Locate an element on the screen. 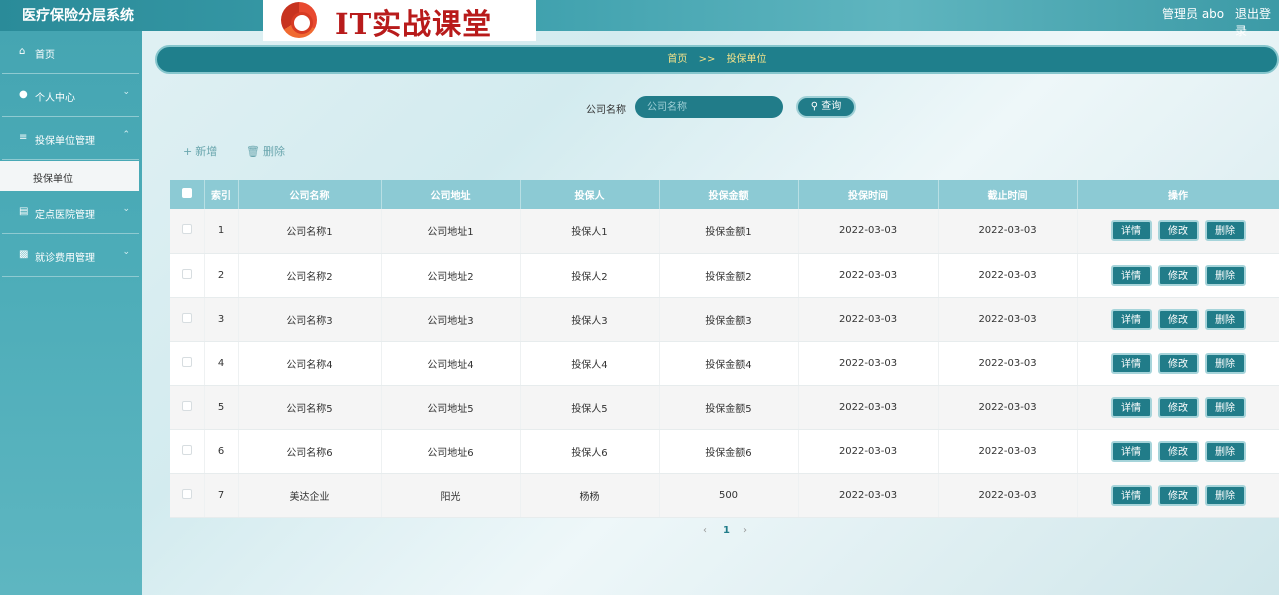 This screenshot has width=1279, height=595. add-button: + 新增 is located at coordinates (200, 151).